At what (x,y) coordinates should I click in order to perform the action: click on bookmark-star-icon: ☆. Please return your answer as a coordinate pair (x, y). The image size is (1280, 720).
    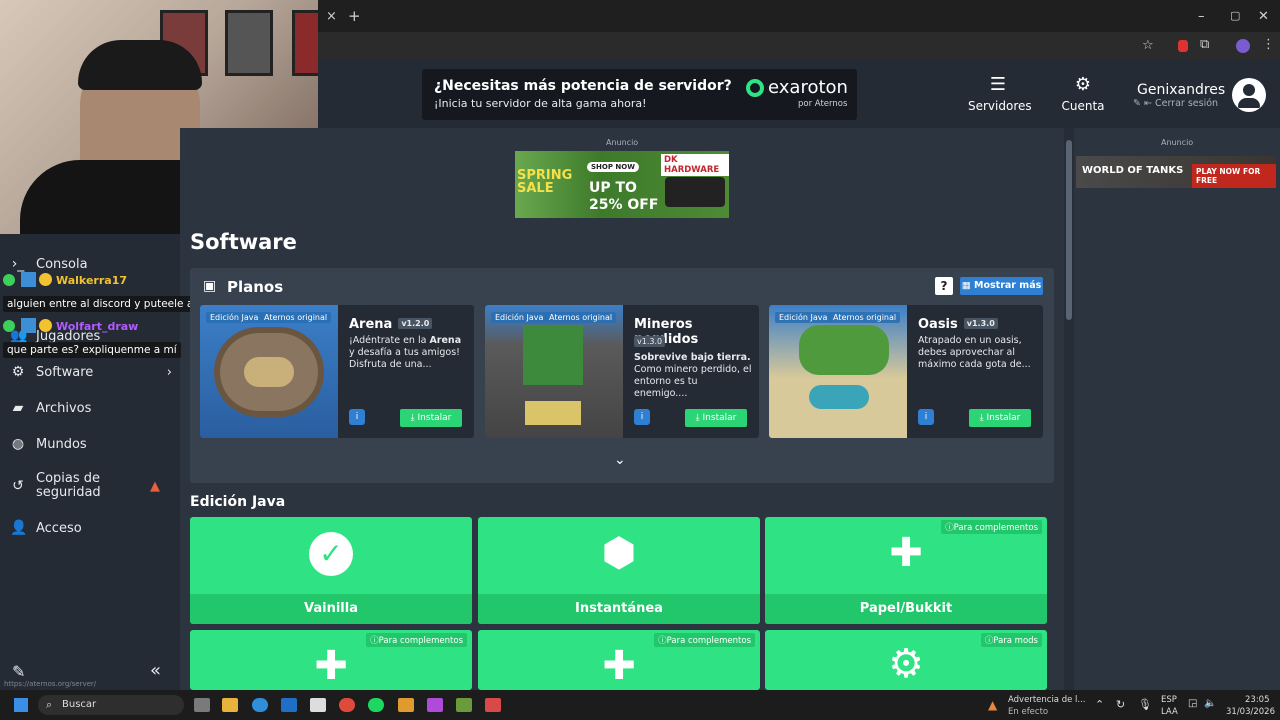
    Looking at the image, I should click on (1148, 45).